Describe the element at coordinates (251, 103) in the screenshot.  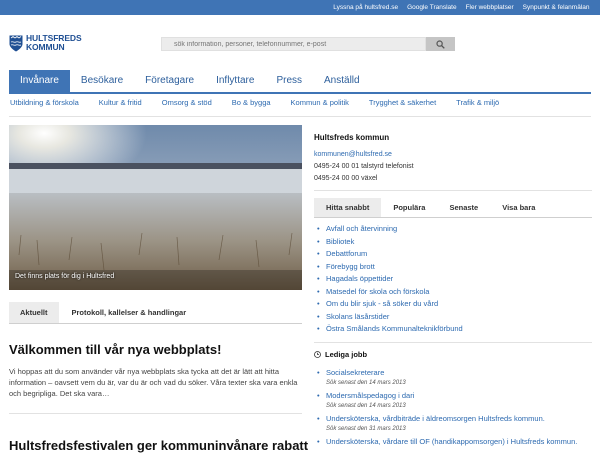
I see `subnav-bo: Bo & bygga` at that location.